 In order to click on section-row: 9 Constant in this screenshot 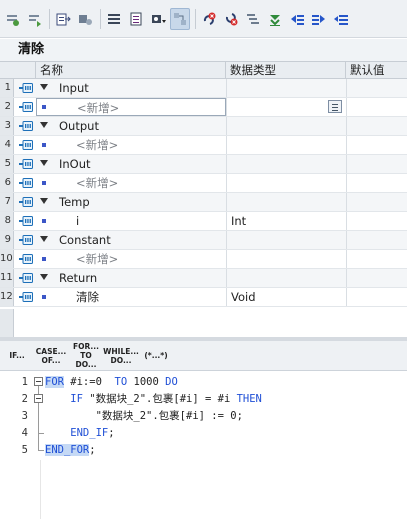, I will do `click(203, 240)`.